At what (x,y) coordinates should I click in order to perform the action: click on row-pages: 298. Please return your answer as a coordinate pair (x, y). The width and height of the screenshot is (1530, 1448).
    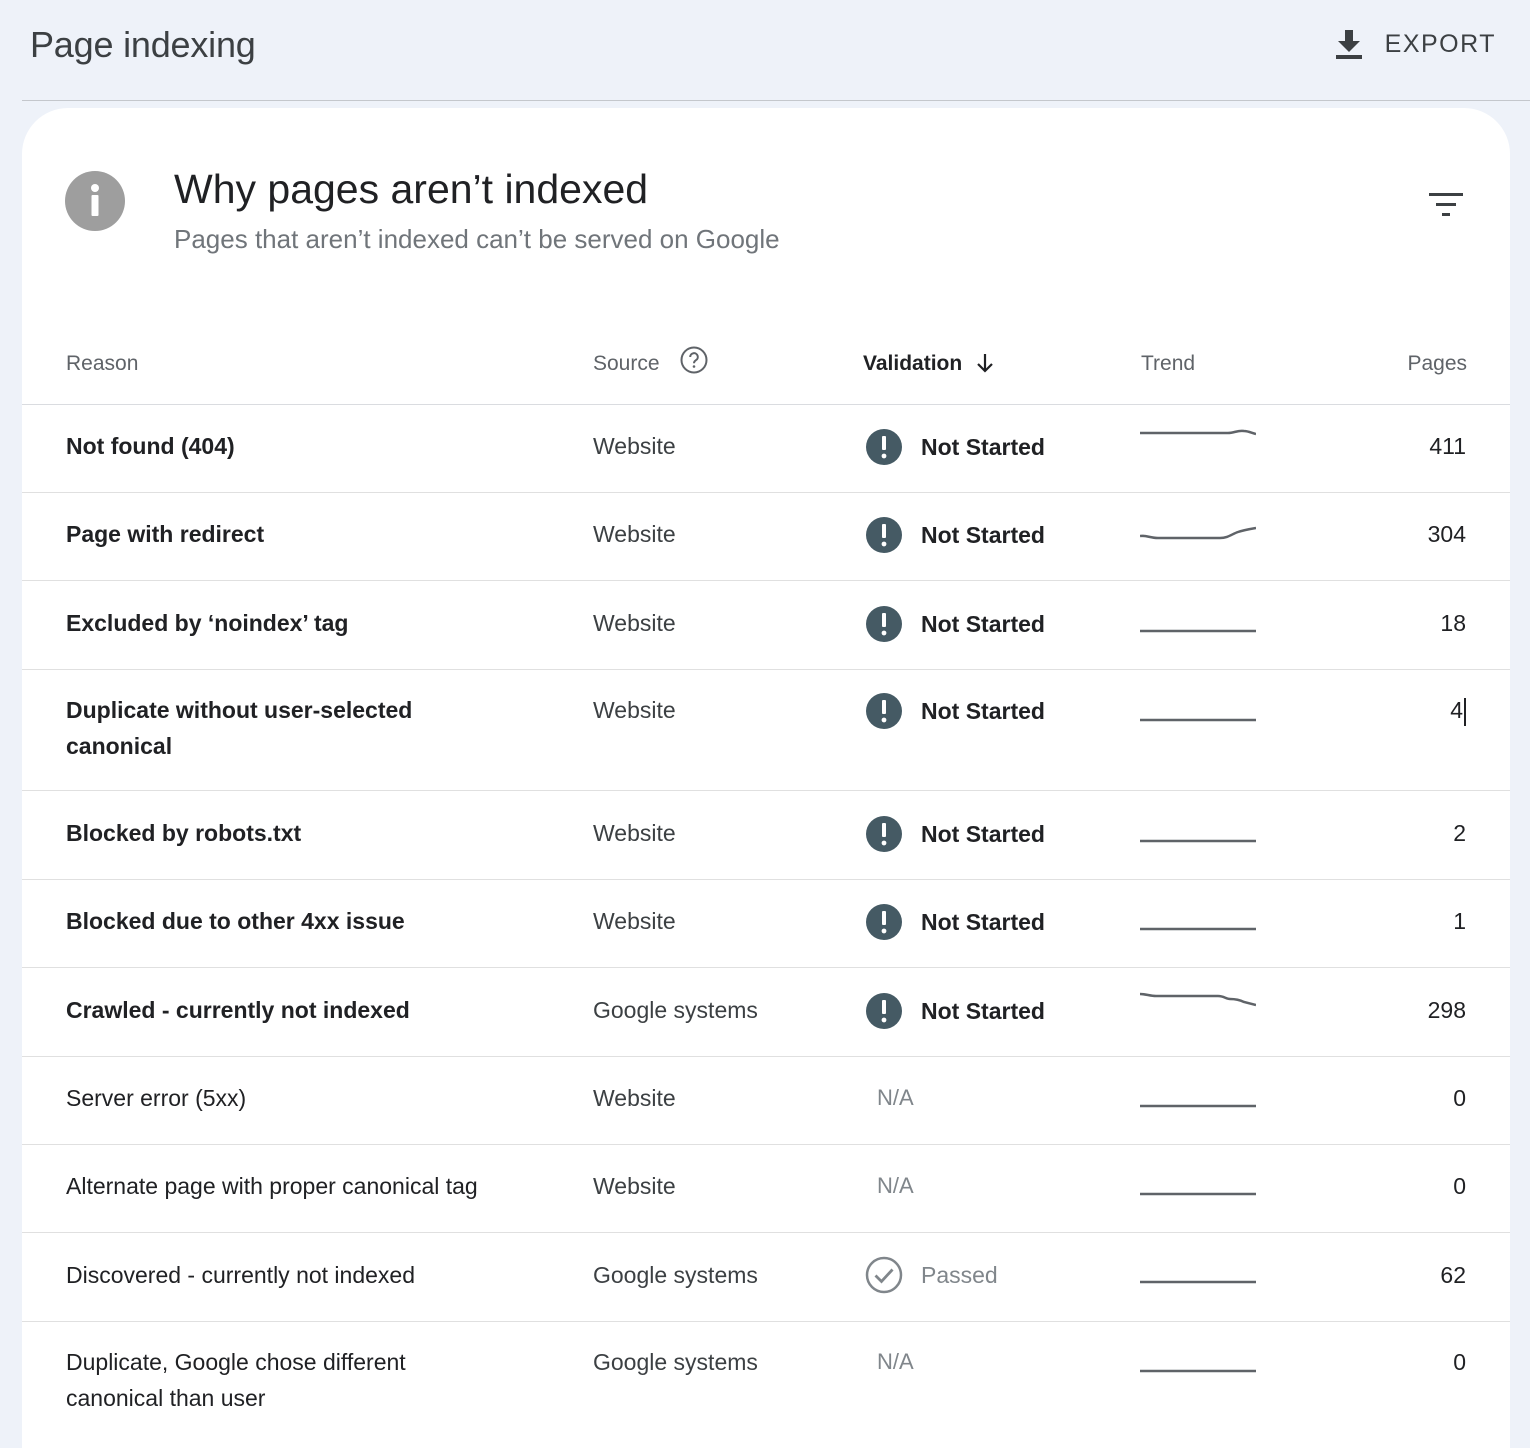
    Looking at the image, I should click on (1446, 1010).